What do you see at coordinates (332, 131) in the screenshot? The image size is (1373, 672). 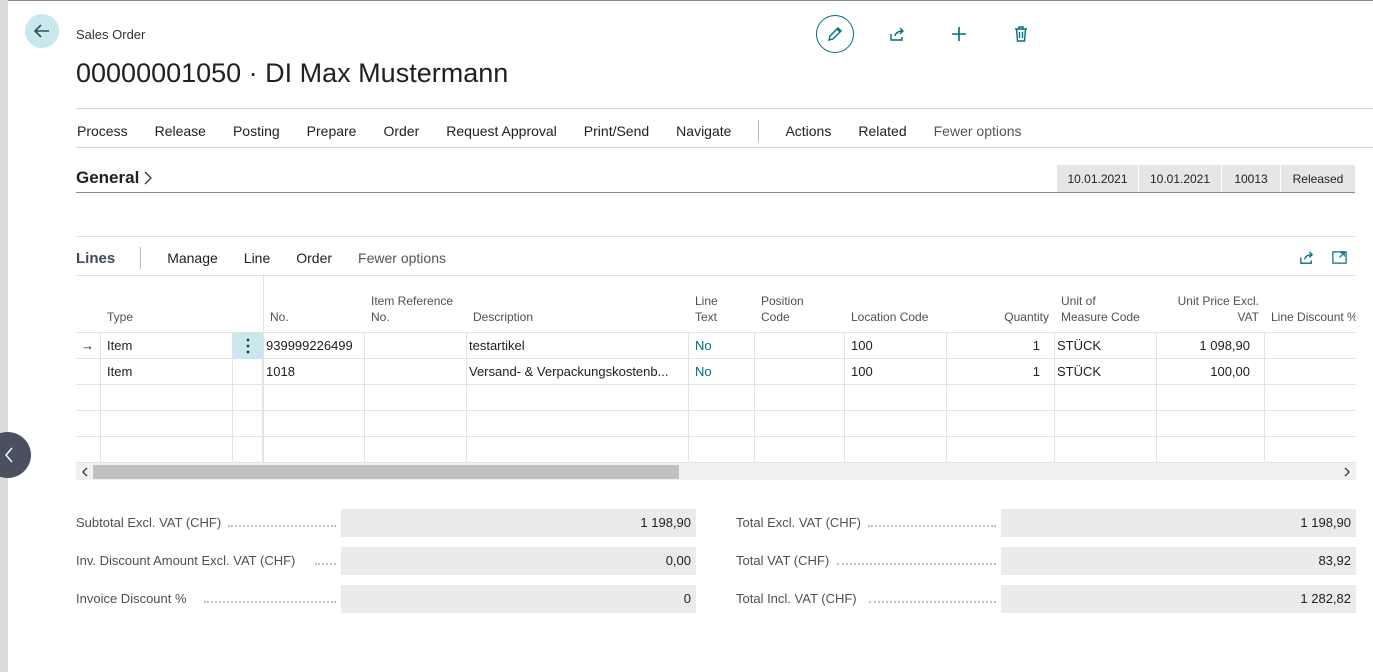 I see `menu-prepare: Prepare` at bounding box center [332, 131].